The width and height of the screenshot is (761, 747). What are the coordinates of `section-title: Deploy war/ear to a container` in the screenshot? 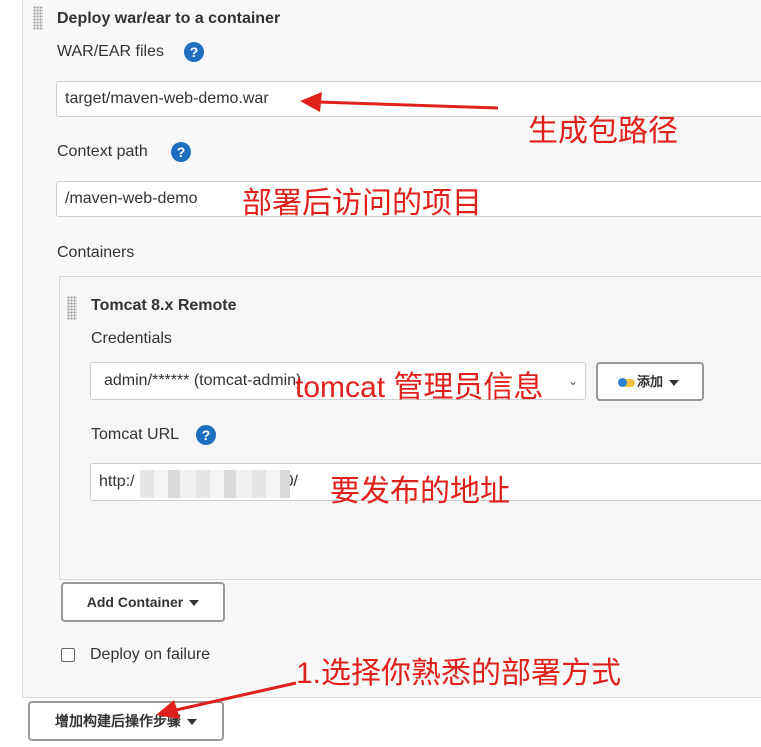 It's located at (169, 18).